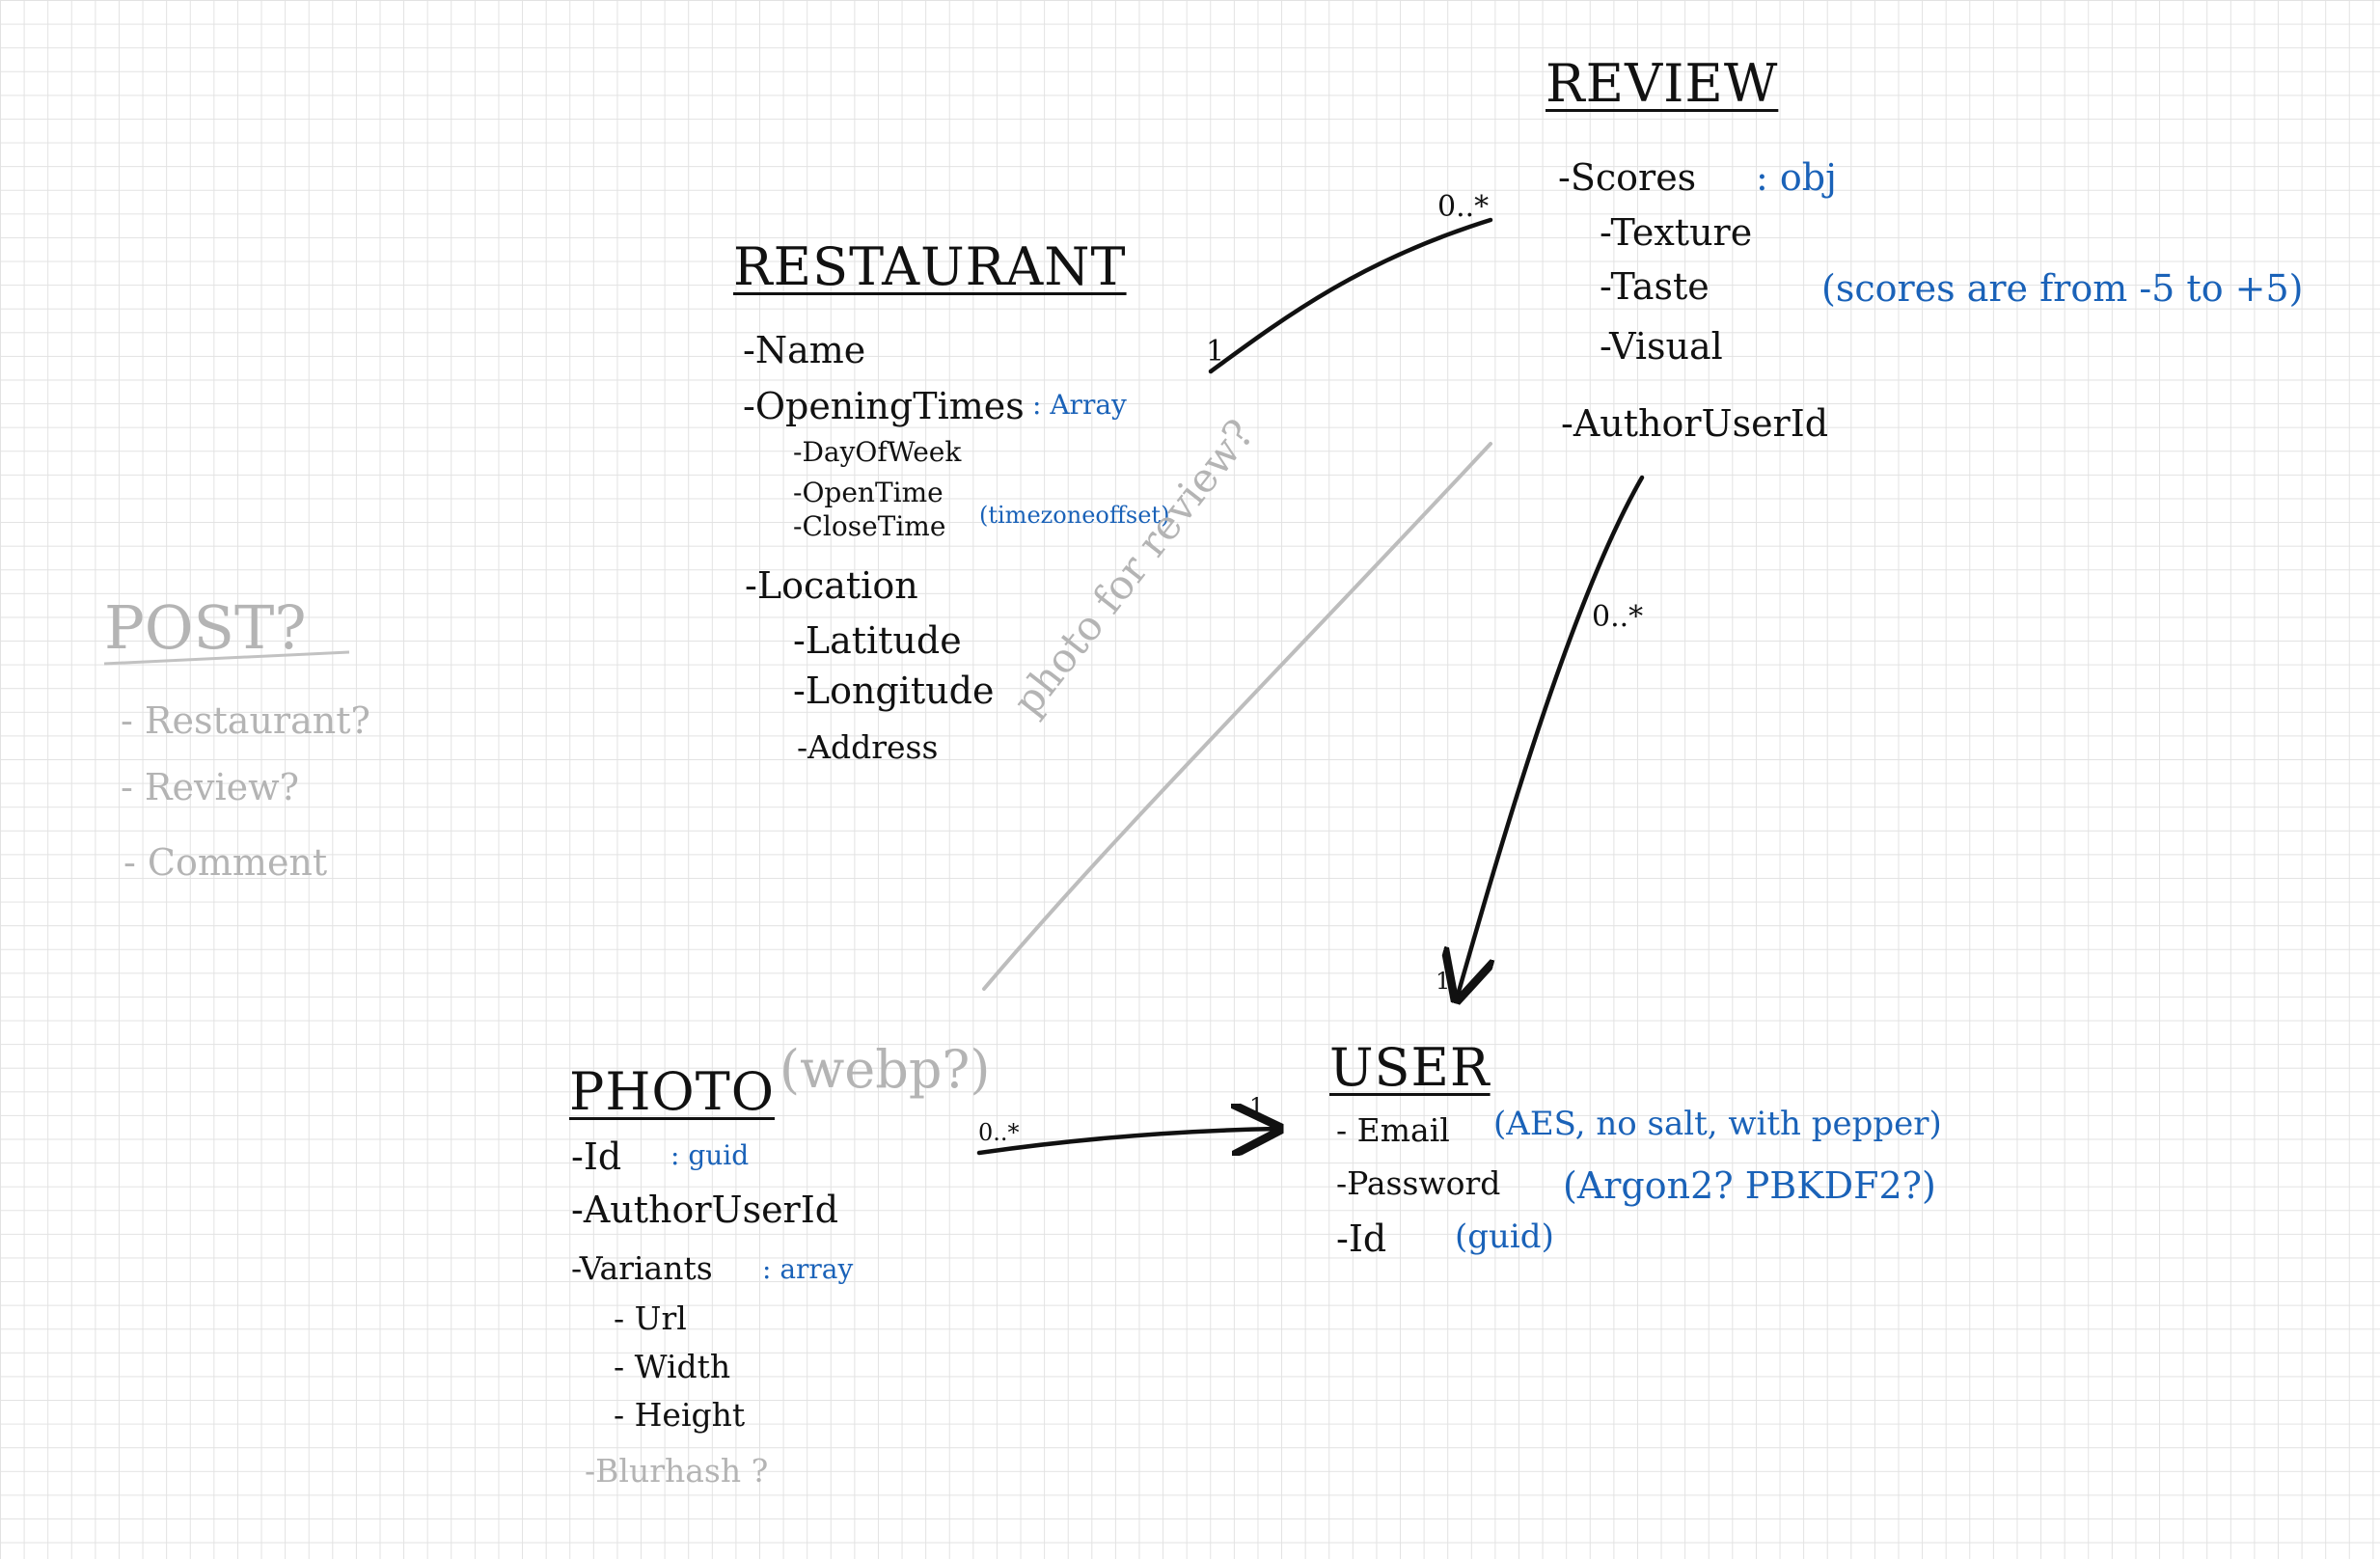 Image resolution: width=2380 pixels, height=1559 pixels. I want to click on review-author-user-id: -AuthorUserId, so click(1695, 424).